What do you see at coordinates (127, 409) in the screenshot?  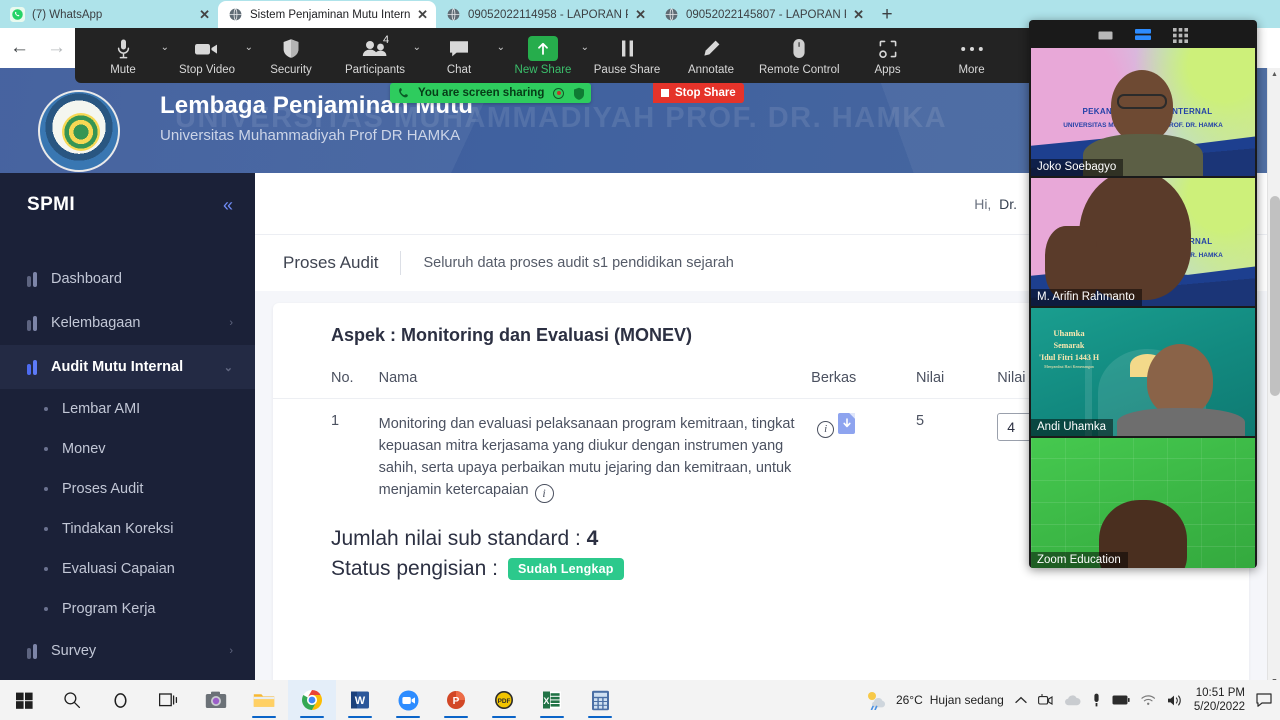 I see `sidebar-subitem-lembar-ami: Lembar AMI` at bounding box center [127, 409].